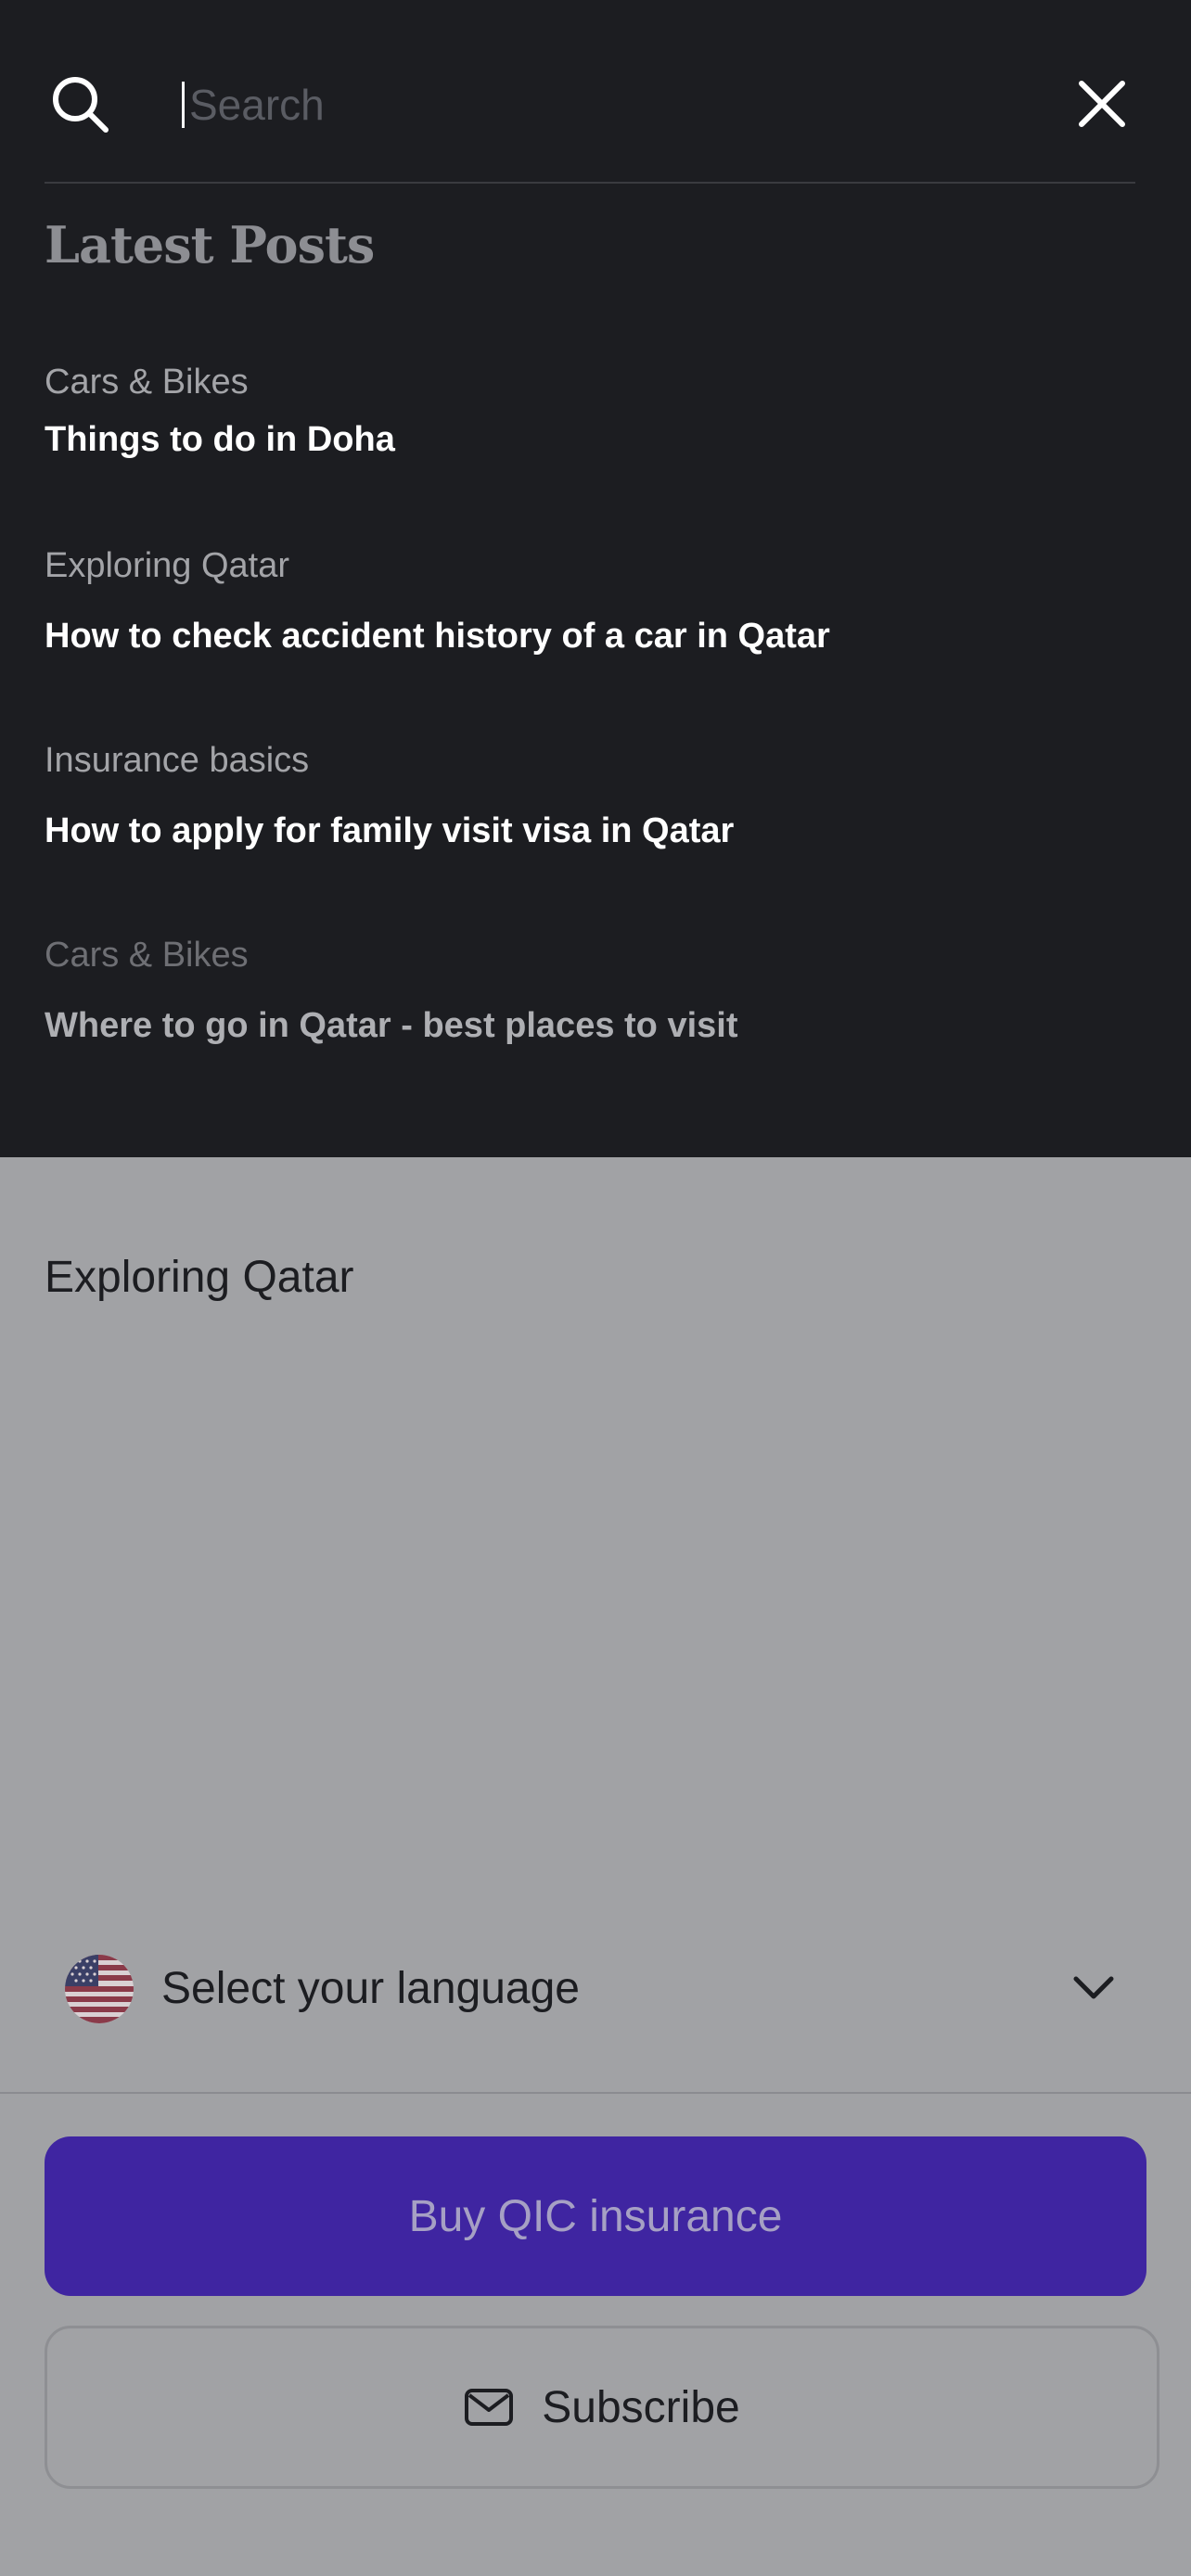 The width and height of the screenshot is (1191, 2576). What do you see at coordinates (370, 1989) in the screenshot?
I see `language-label: Select your language` at bounding box center [370, 1989].